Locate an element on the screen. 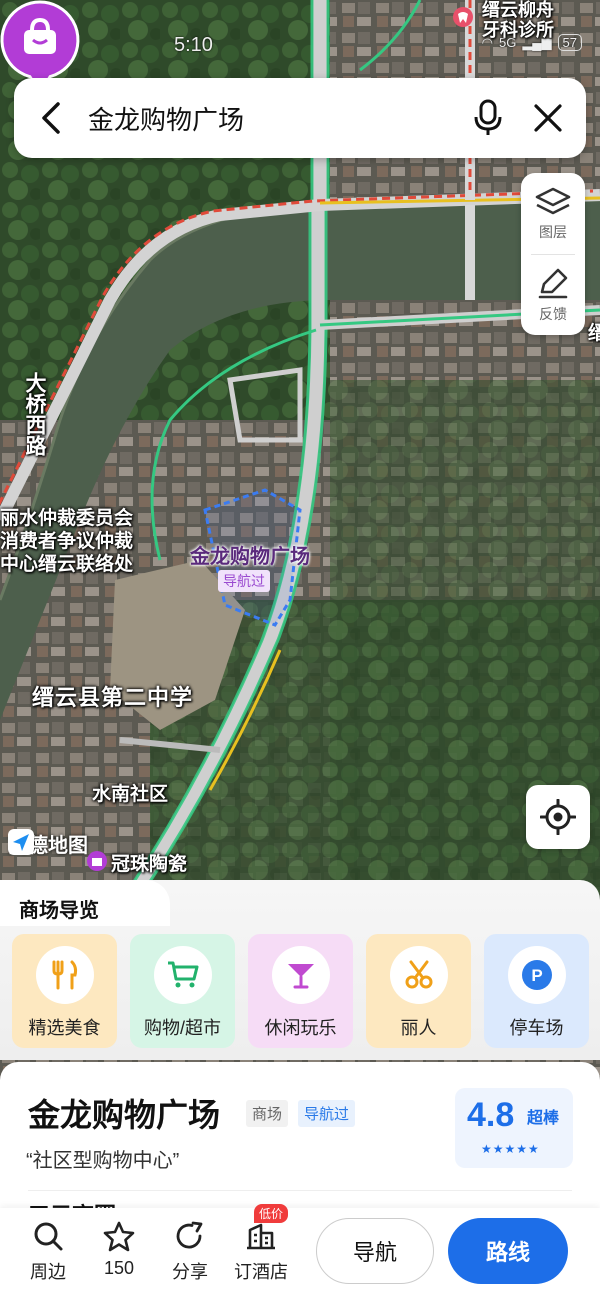 This screenshot has height=1300, width=600. category-food: 精选美食 is located at coordinates (64, 991).